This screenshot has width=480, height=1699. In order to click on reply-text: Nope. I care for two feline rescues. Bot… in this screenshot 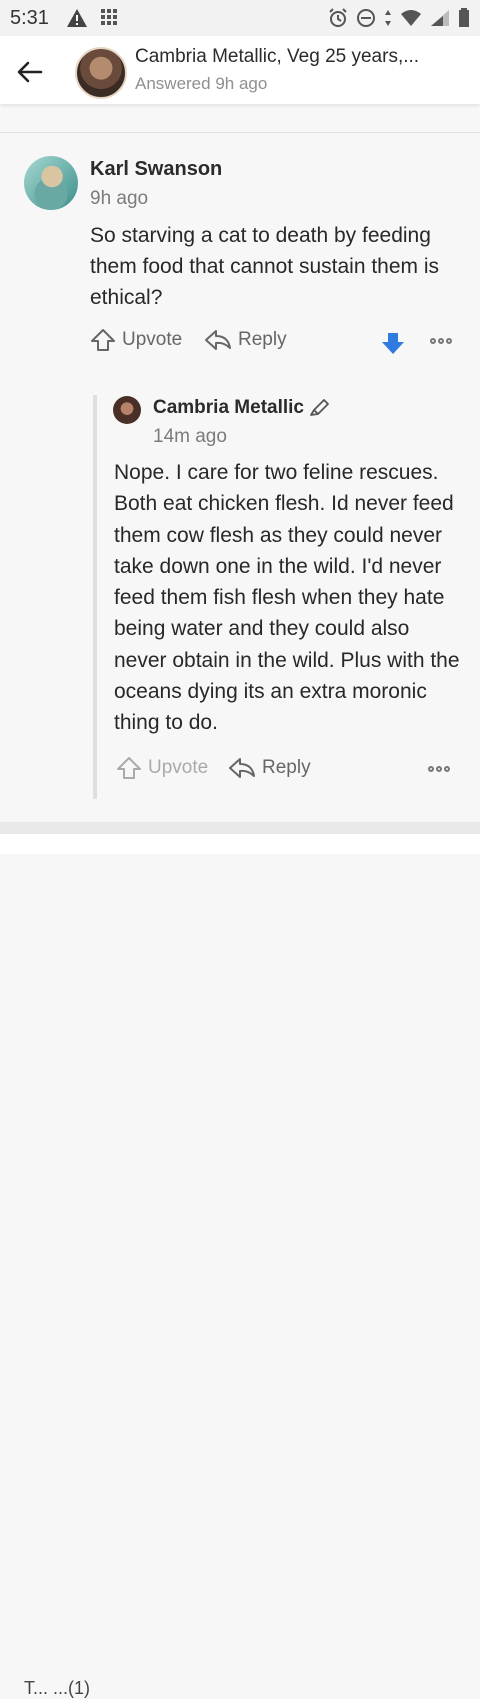, I will do `click(287, 598)`.